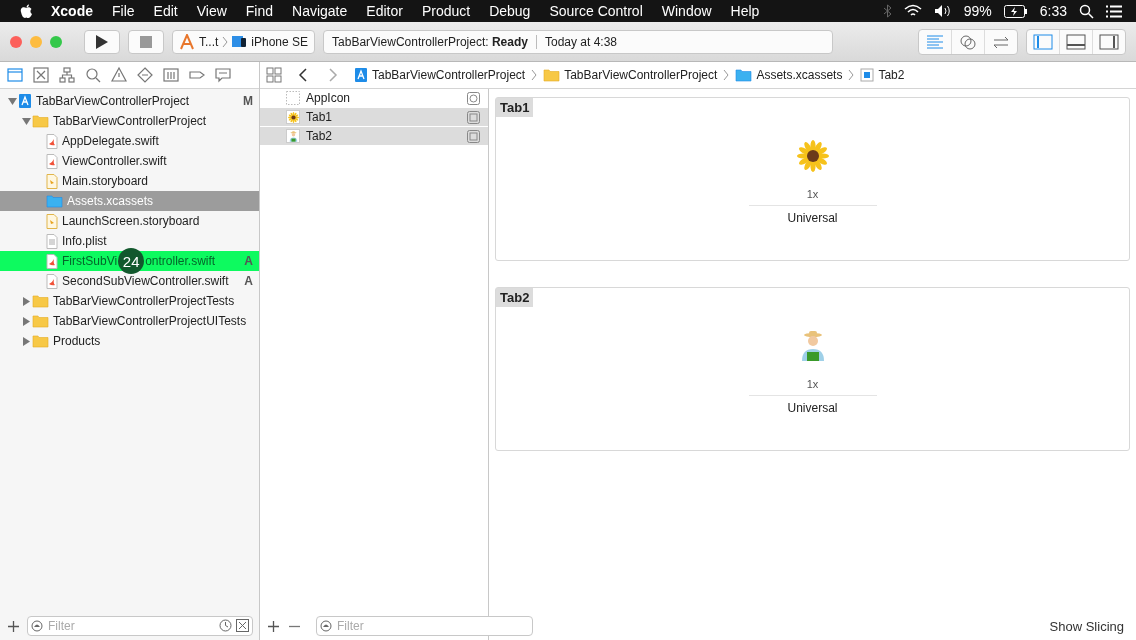  Describe the element at coordinates (891, 75) in the screenshot. I see `breadcrumb: Tab2` at that location.